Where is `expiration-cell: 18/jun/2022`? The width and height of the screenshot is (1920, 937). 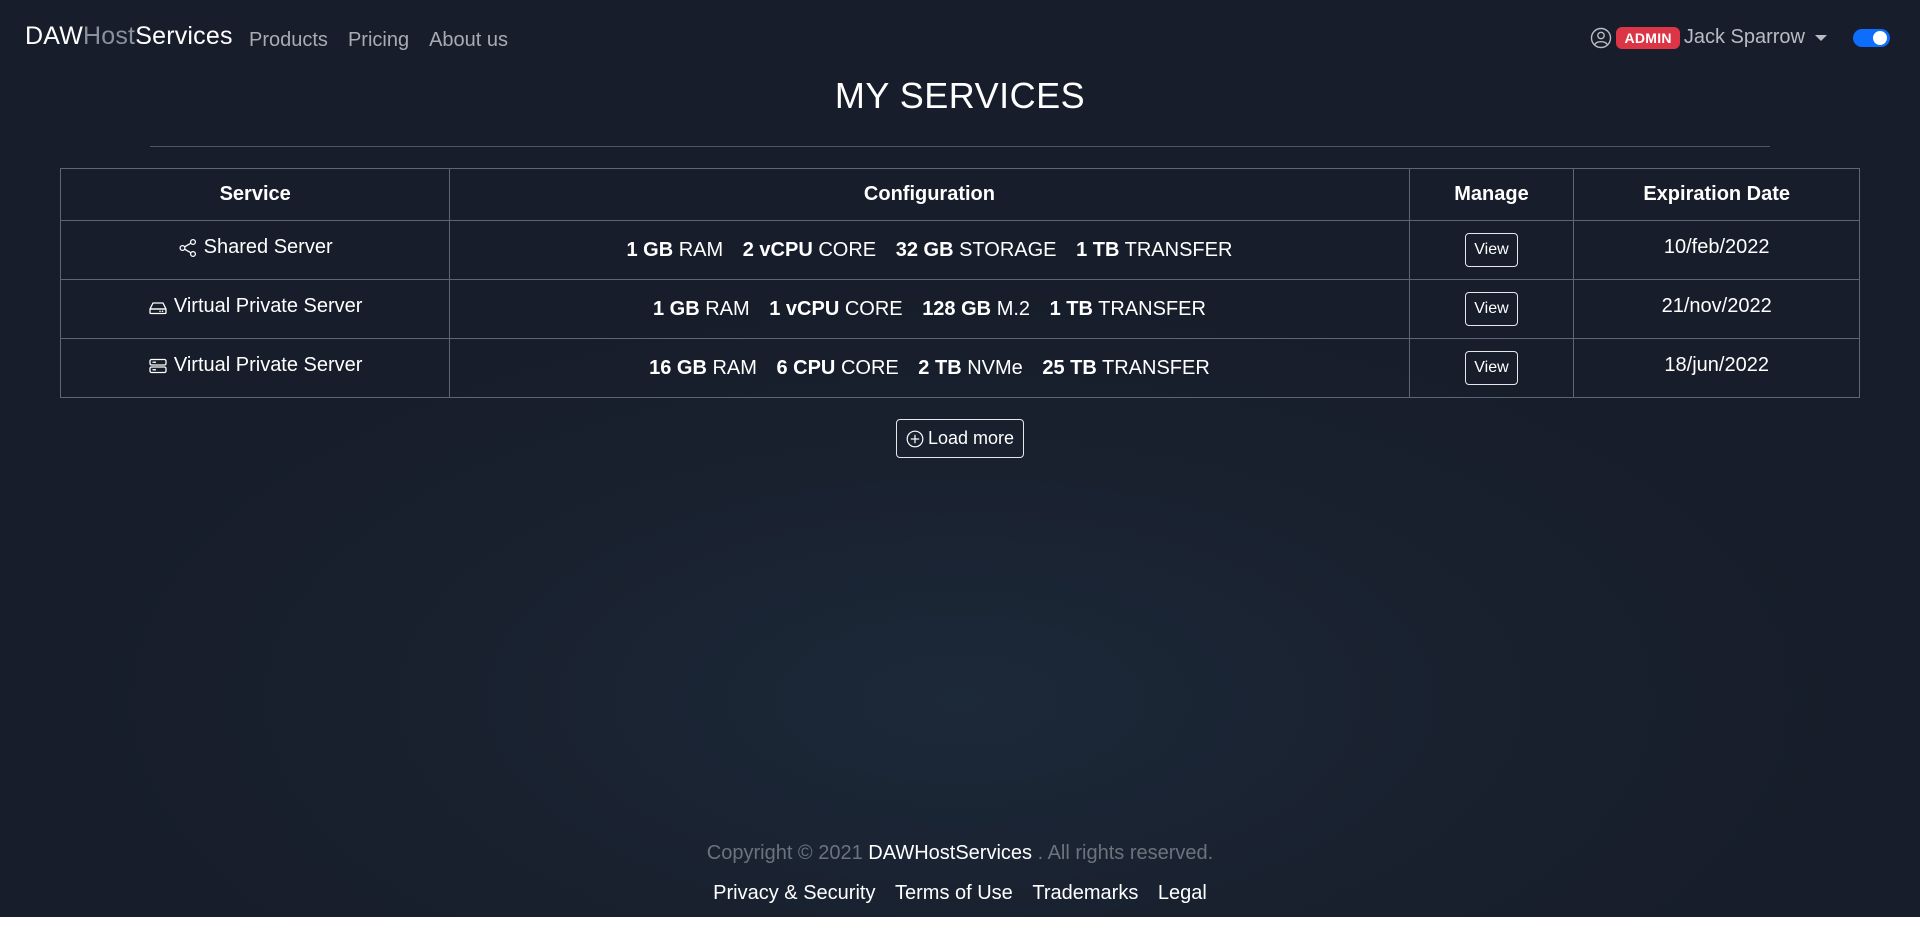 expiration-cell: 18/jun/2022 is located at coordinates (1716, 368).